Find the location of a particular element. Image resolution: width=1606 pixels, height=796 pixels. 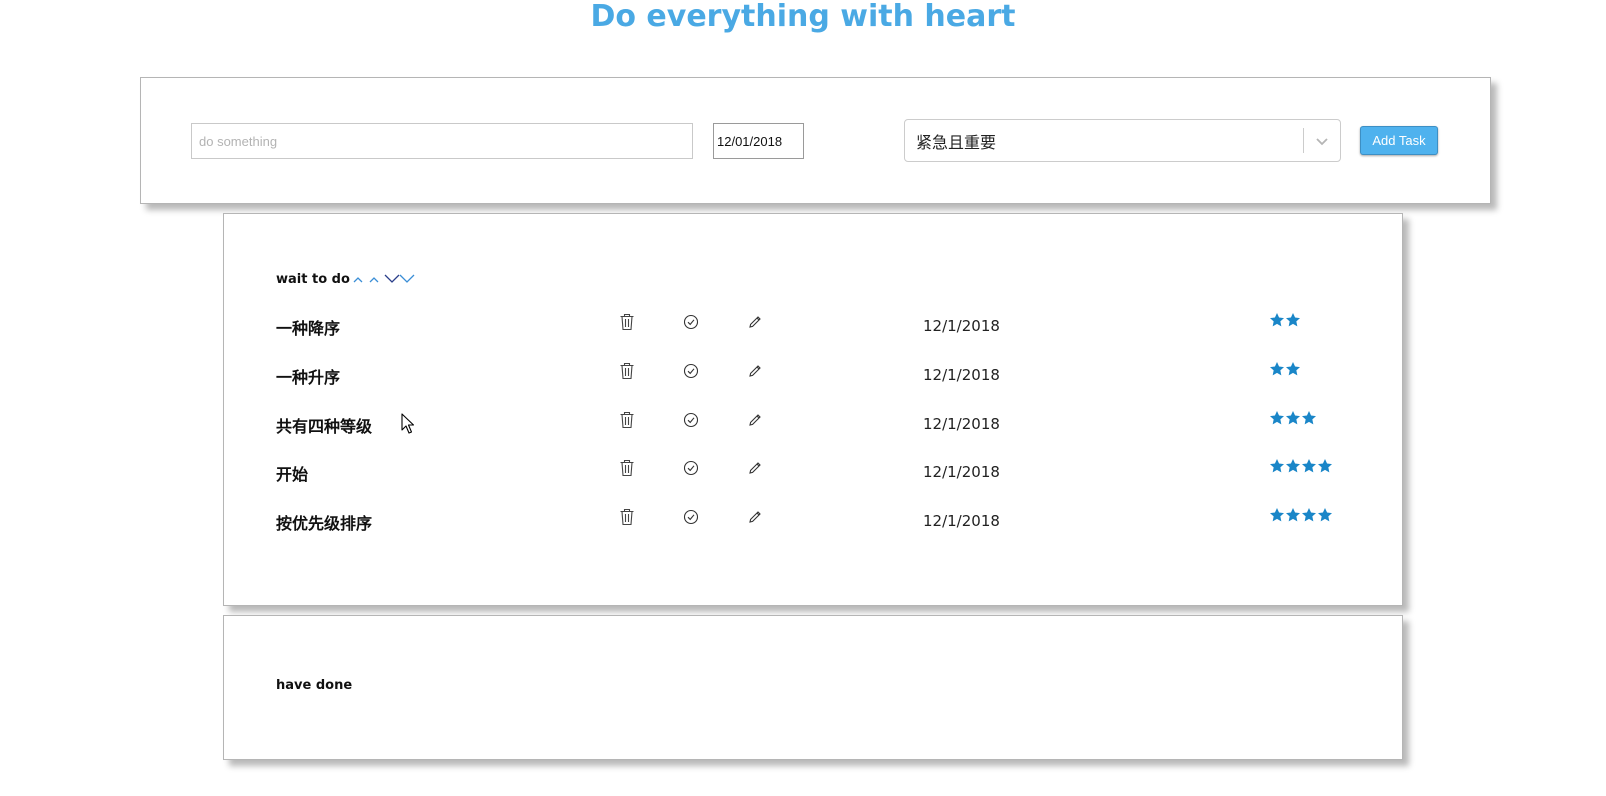

task-title: 一种降序 is located at coordinates (308, 328).